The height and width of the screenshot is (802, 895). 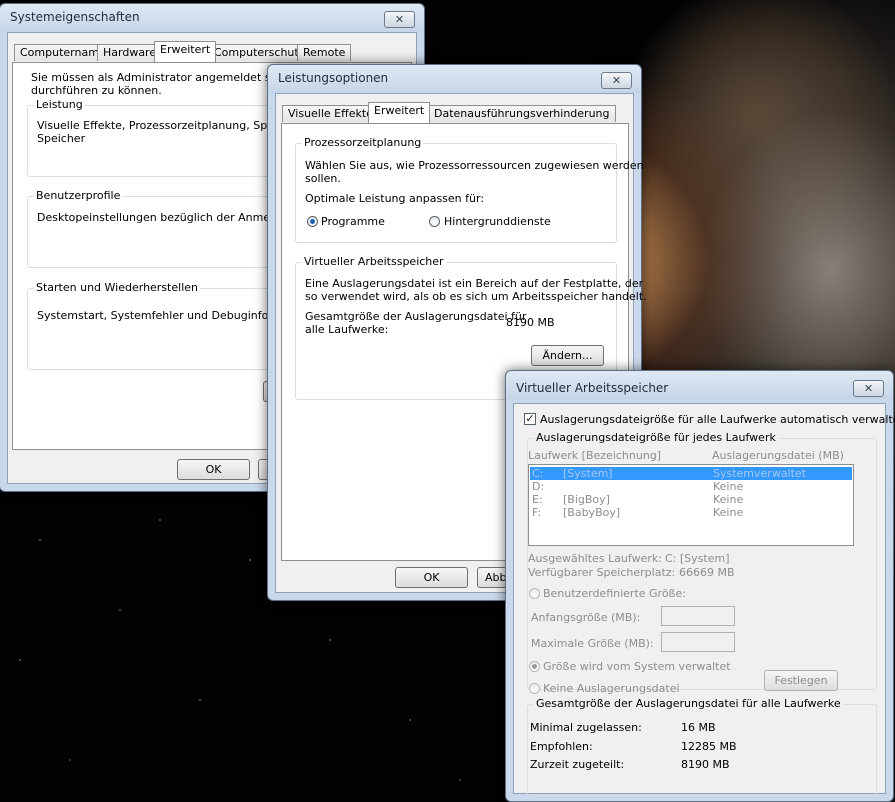 What do you see at coordinates (353, 221) in the screenshot?
I see `programs-label: Programme` at bounding box center [353, 221].